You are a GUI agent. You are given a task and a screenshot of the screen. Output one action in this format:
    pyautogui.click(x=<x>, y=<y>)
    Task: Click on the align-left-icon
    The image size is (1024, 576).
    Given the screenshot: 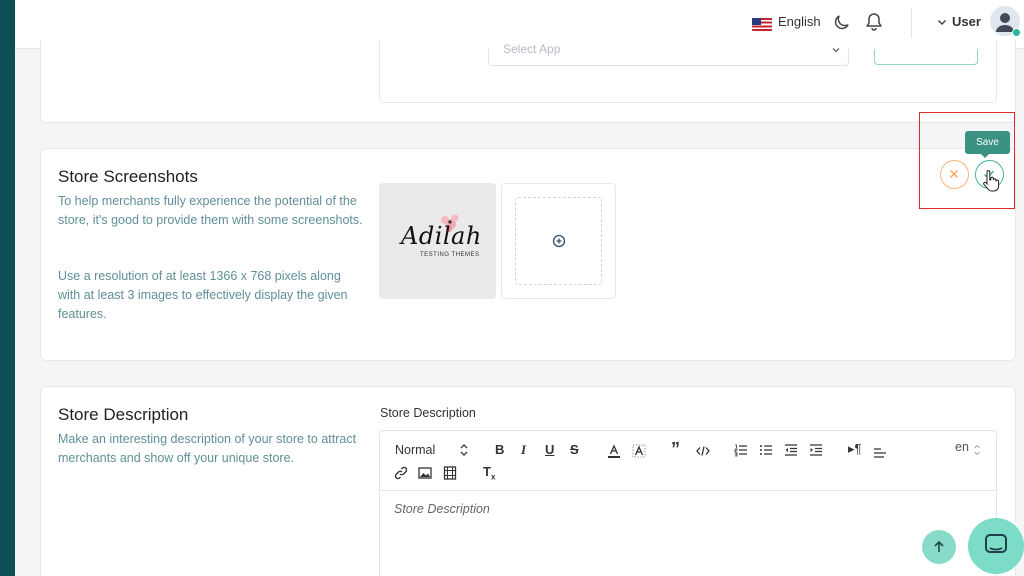 What is the action you would take?
    pyautogui.click(x=880, y=452)
    